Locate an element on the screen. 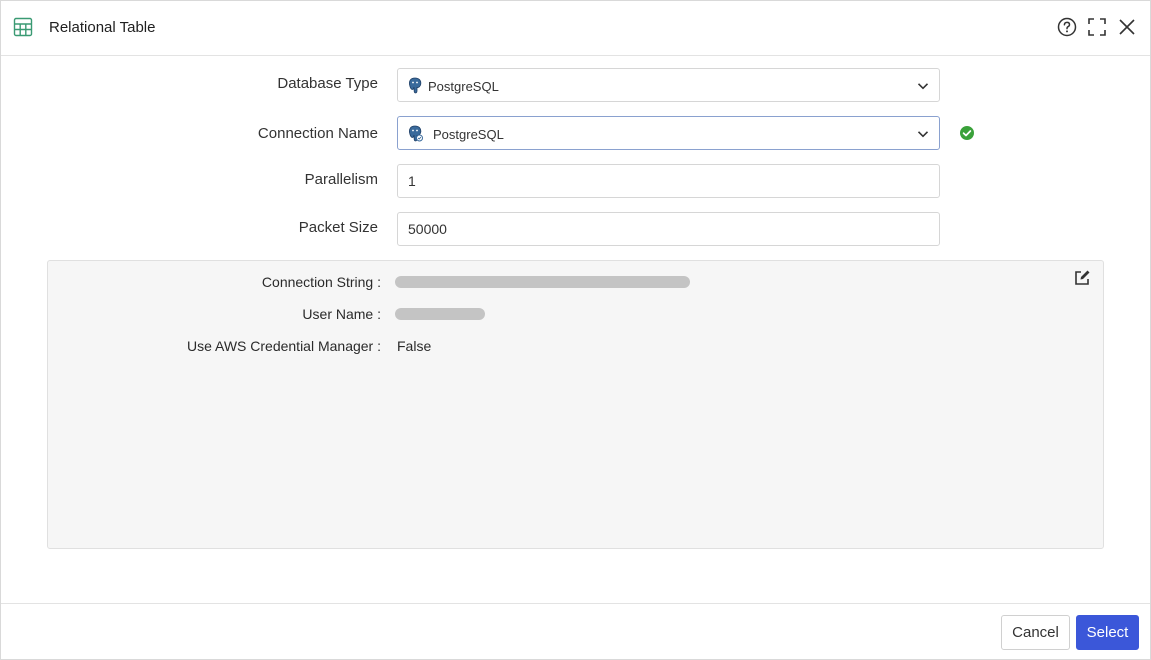 The height and width of the screenshot is (660, 1151). close-icon is located at coordinates (1127, 27).